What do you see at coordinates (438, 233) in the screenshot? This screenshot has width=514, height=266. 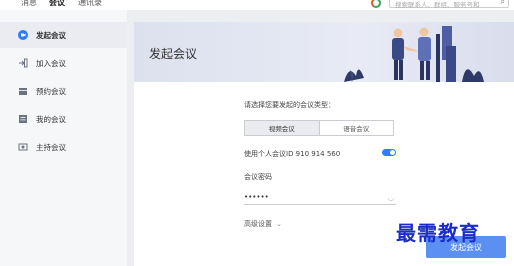 I see `watermark: 最需教育` at bounding box center [438, 233].